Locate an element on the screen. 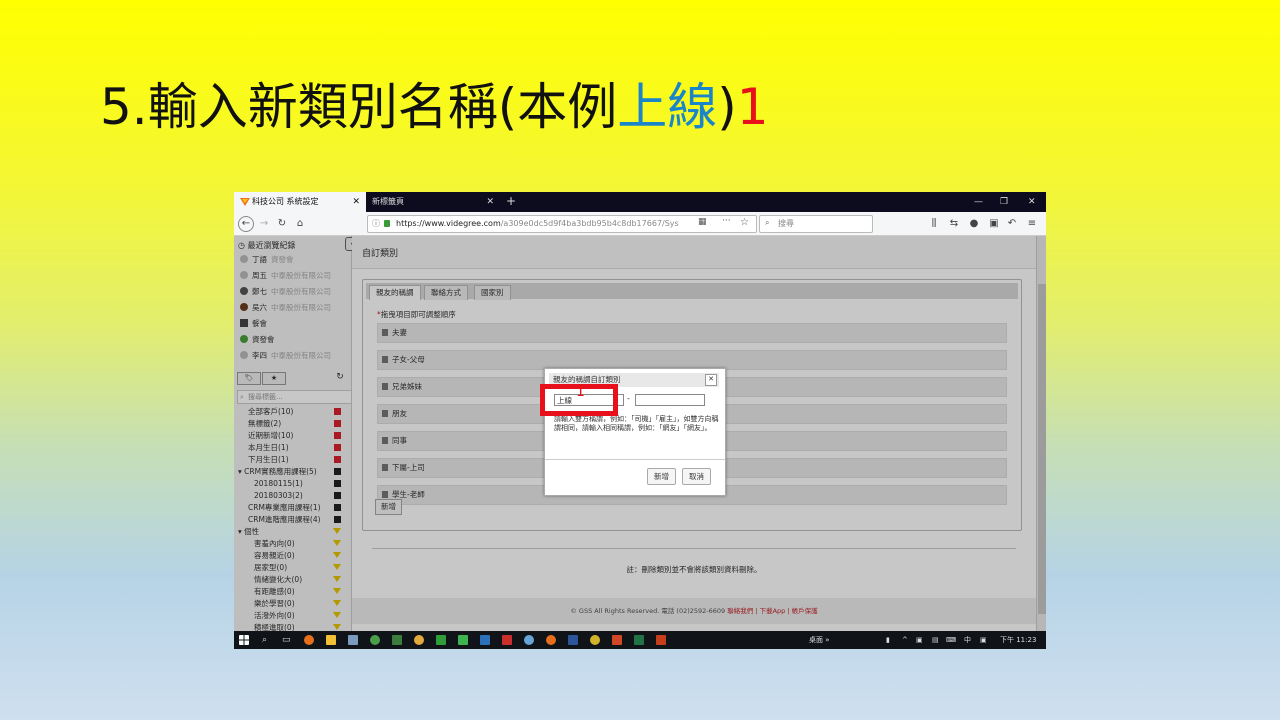 The image size is (1280, 720). screenshot-icon: ▣ is located at coordinates (994, 223).